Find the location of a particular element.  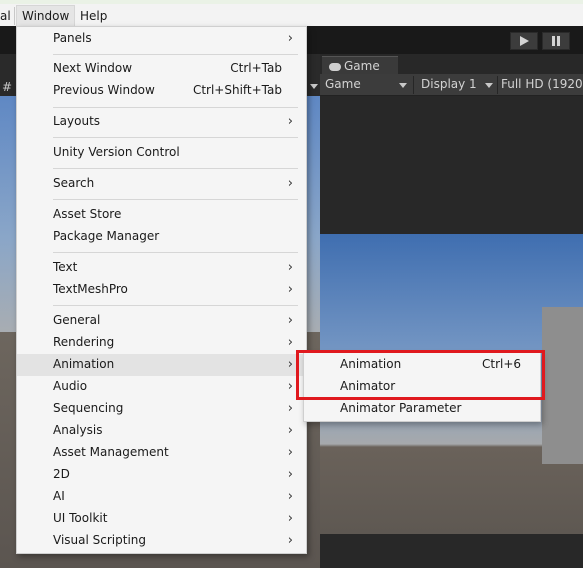

menu-item-ui-toolkit: UI Toolkit › is located at coordinates (161, 519).